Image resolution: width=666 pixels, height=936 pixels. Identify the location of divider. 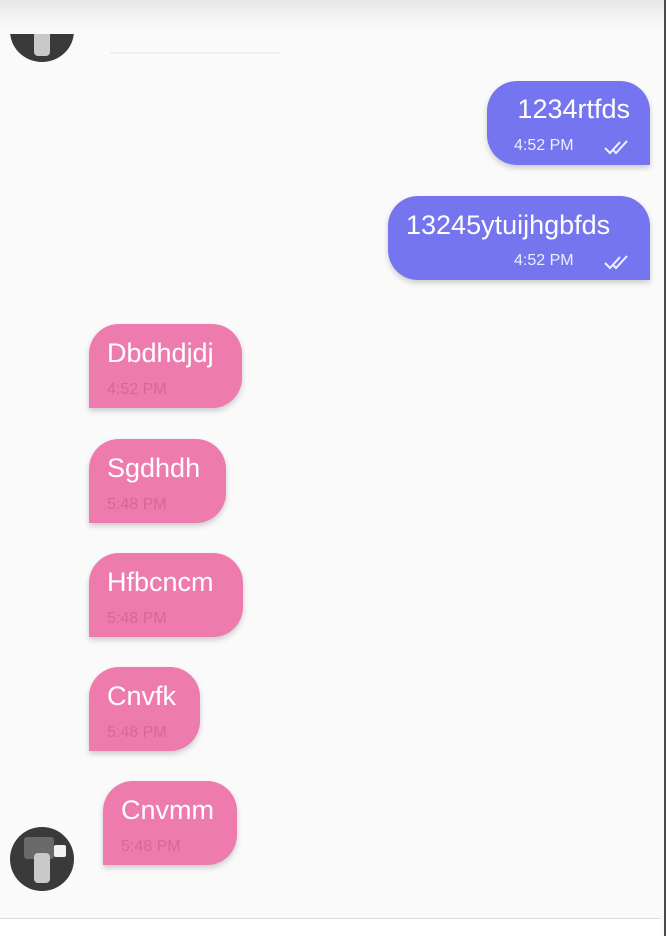
(195, 53).